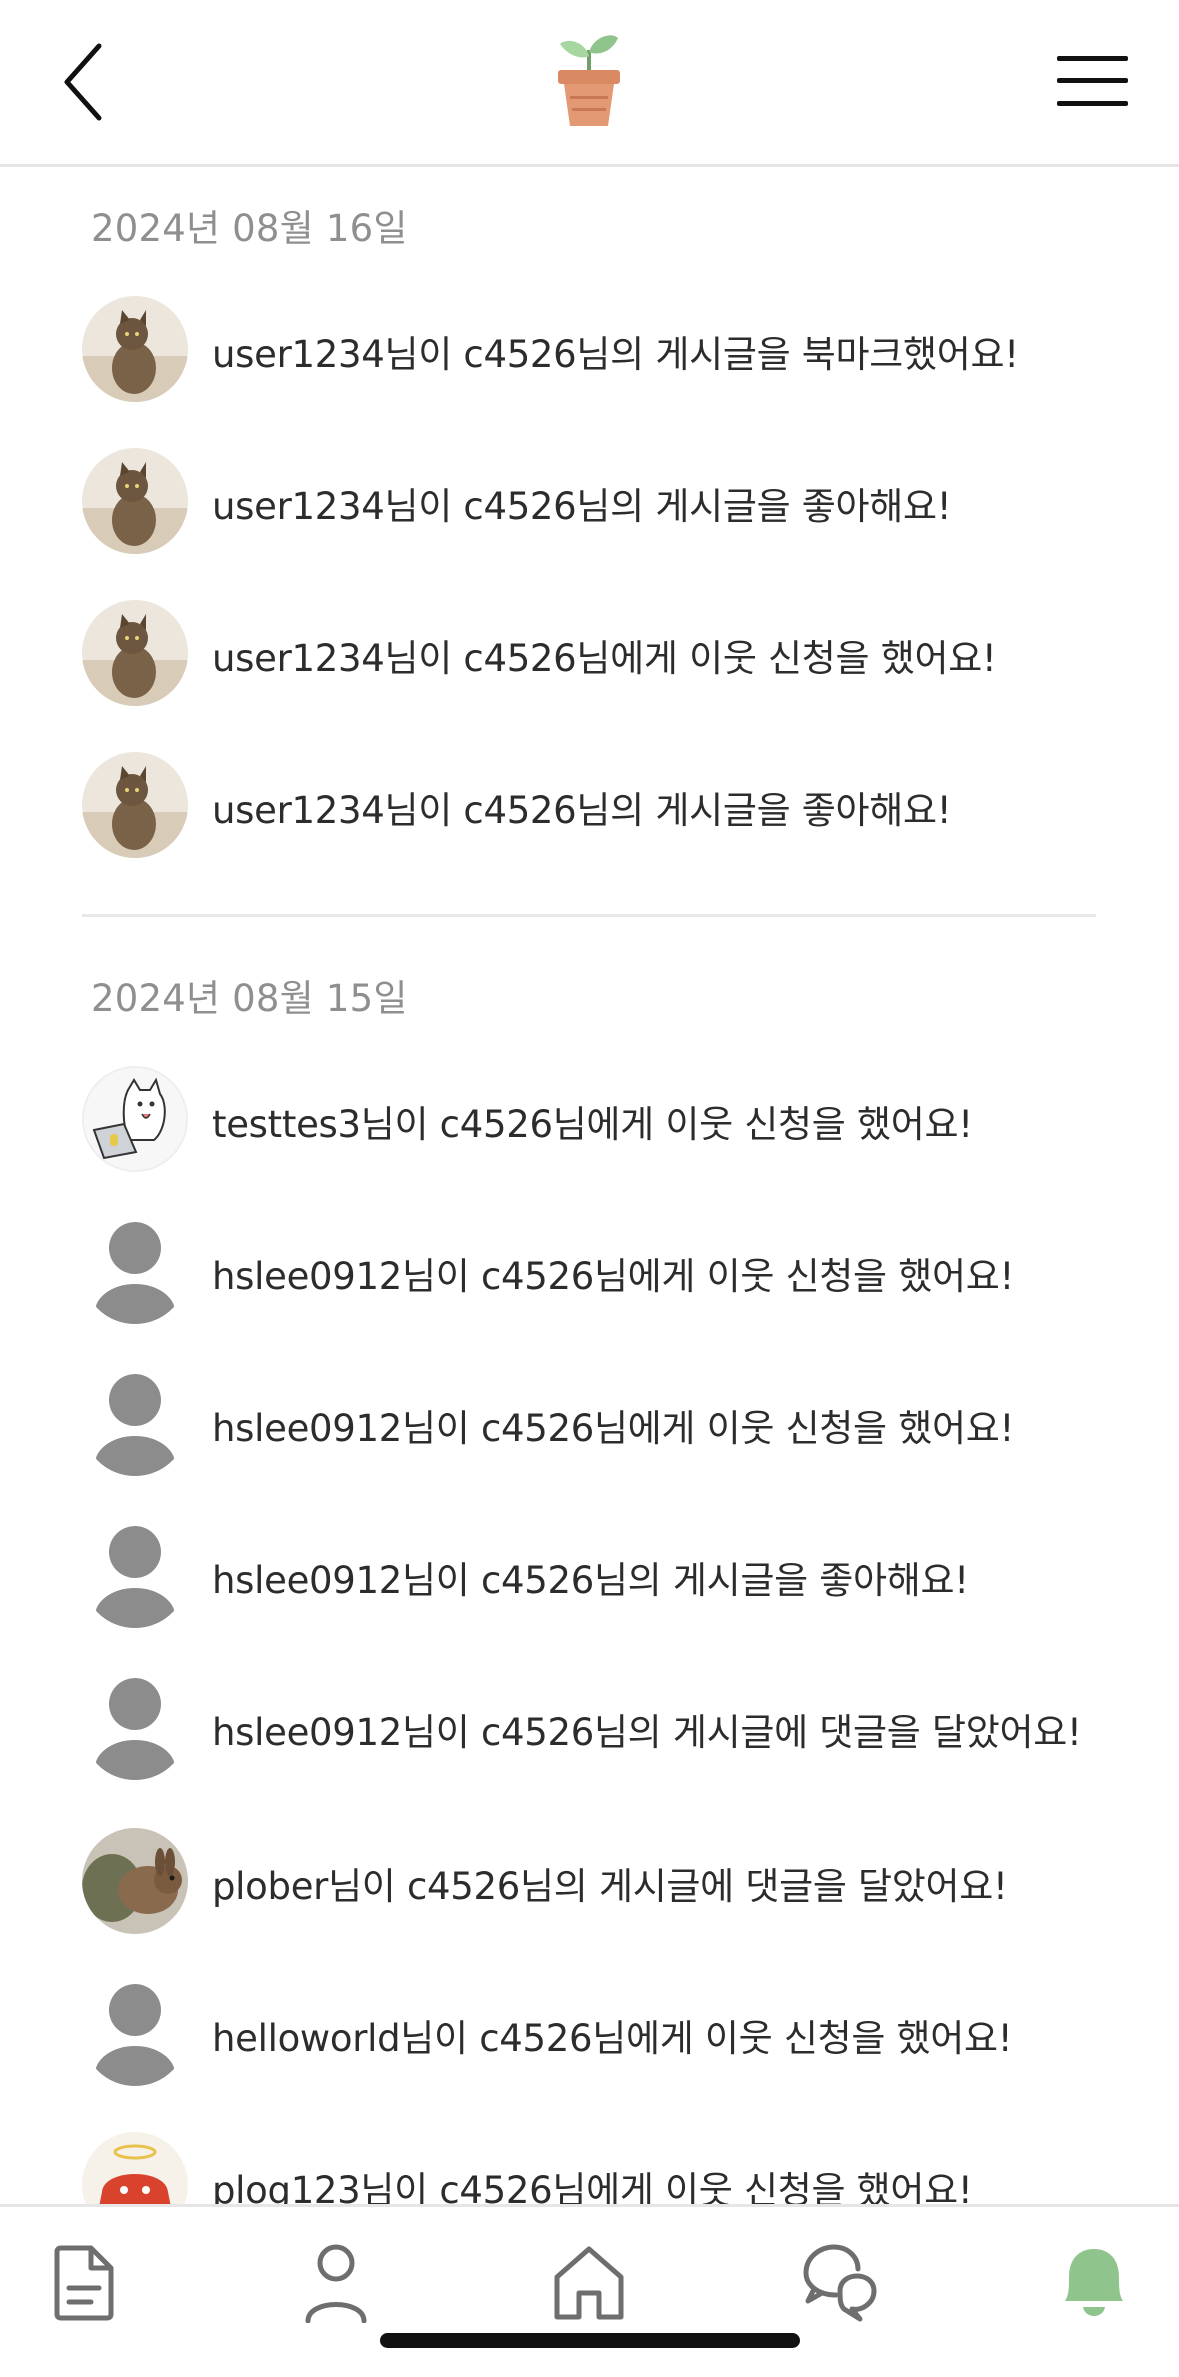  I want to click on bell-icon, so click(1094, 2282).